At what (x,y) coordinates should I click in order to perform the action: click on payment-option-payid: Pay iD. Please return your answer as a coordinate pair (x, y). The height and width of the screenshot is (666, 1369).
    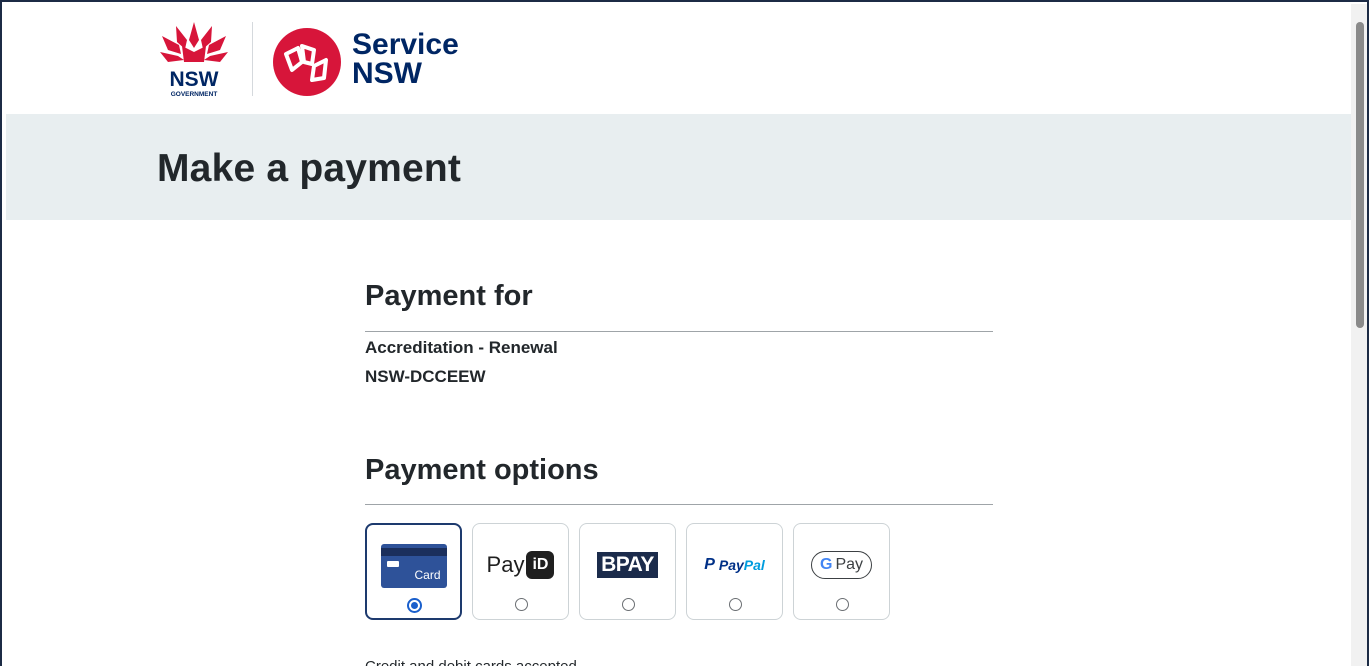
    Looking at the image, I should click on (520, 571).